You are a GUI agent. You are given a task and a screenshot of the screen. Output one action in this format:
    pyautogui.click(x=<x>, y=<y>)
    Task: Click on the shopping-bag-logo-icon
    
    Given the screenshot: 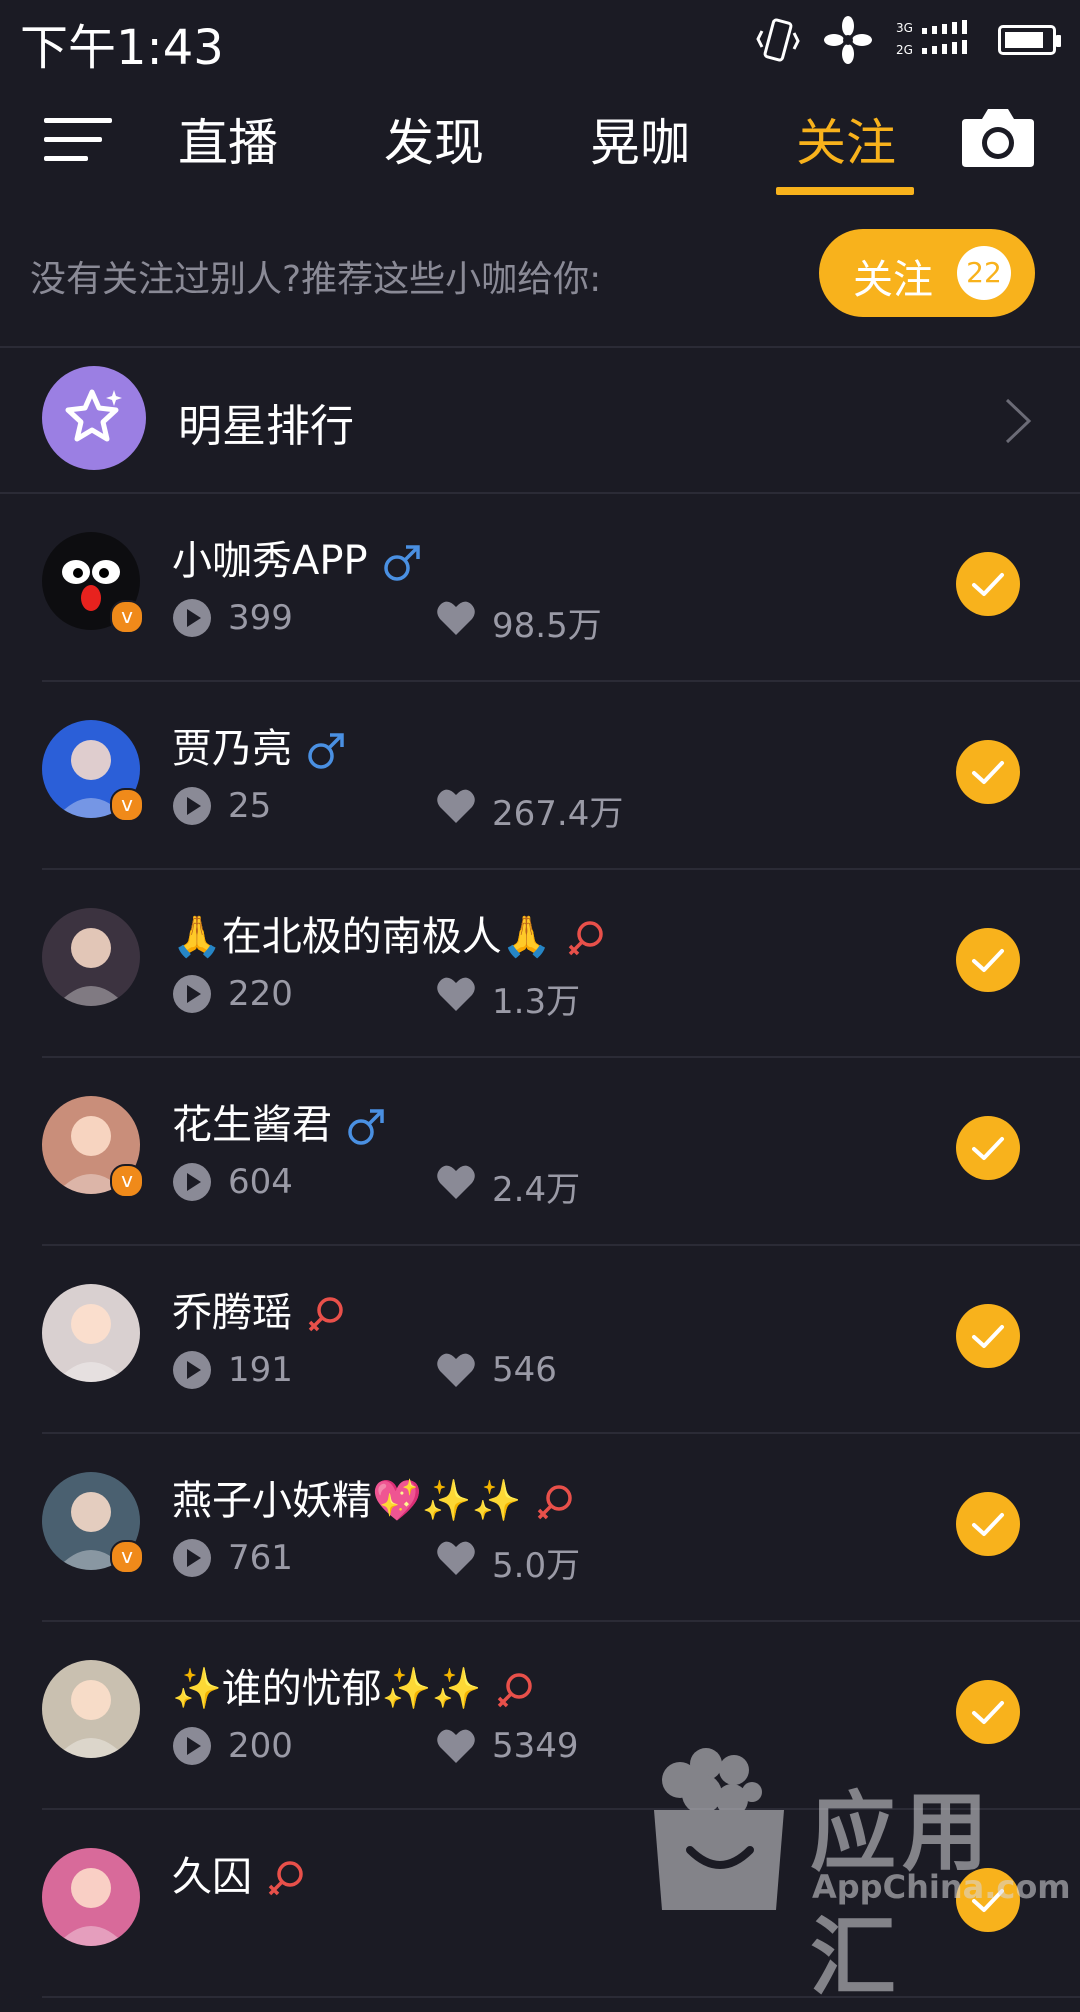 What is the action you would take?
    pyautogui.click(x=719, y=1829)
    